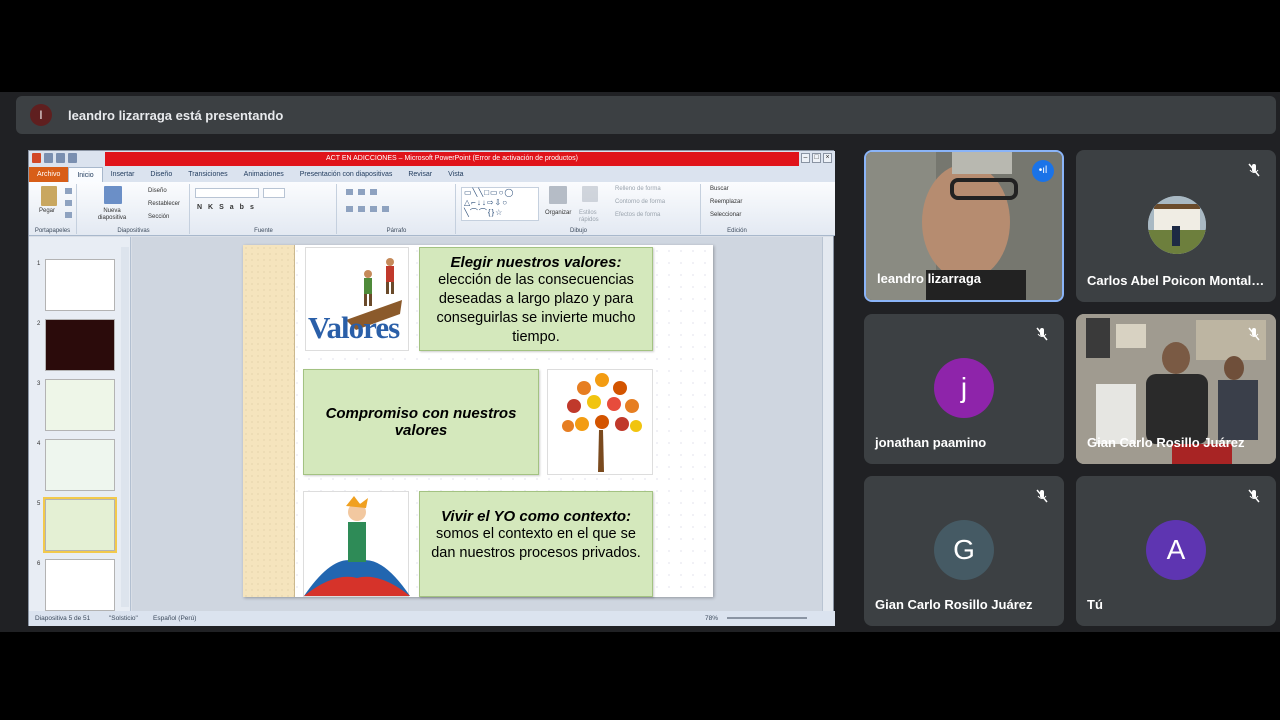 The image size is (1280, 720). I want to click on shape-effects-button: Efectos de forma, so click(637, 215).